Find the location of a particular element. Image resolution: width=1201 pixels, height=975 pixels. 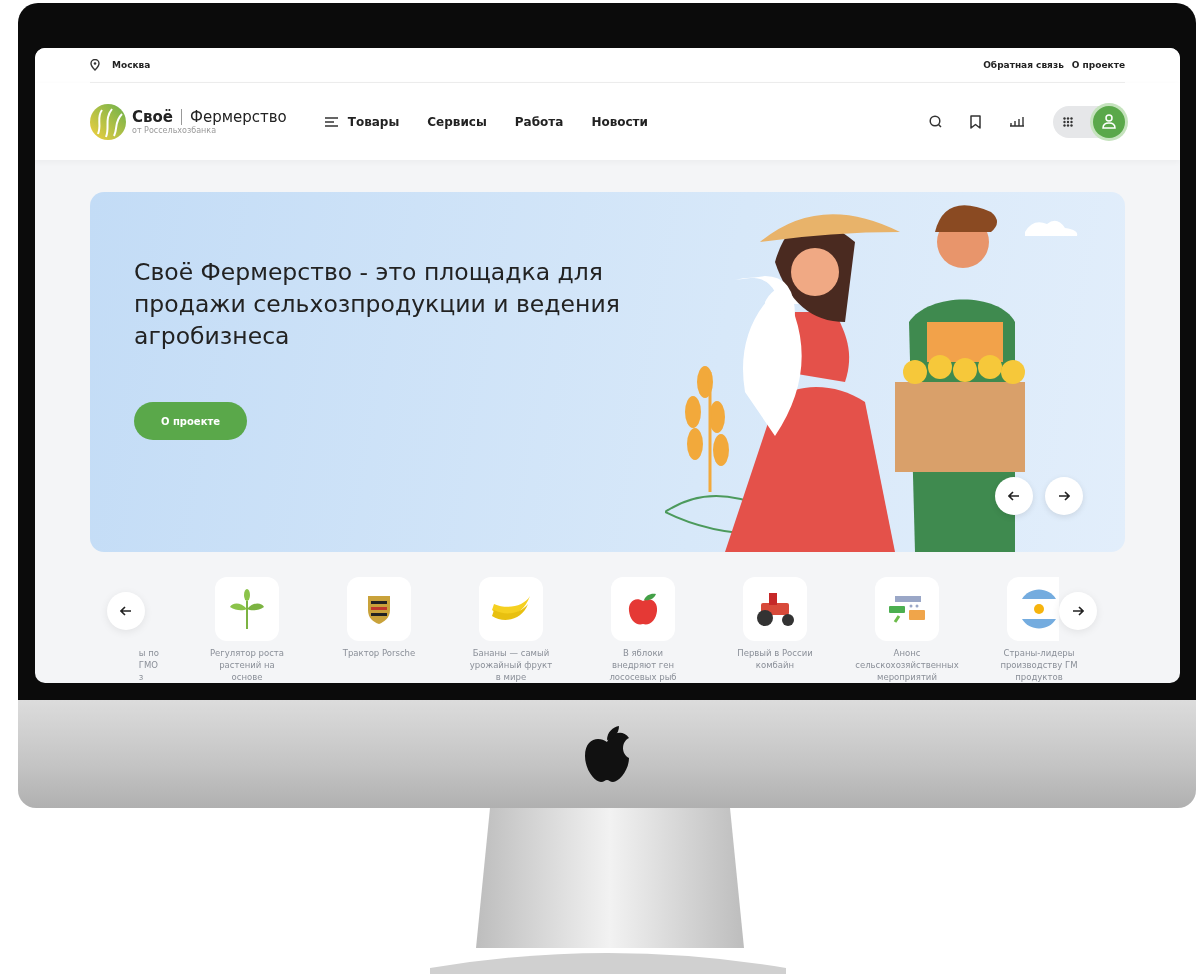

logo-brand: Своё is located at coordinates (152, 117).